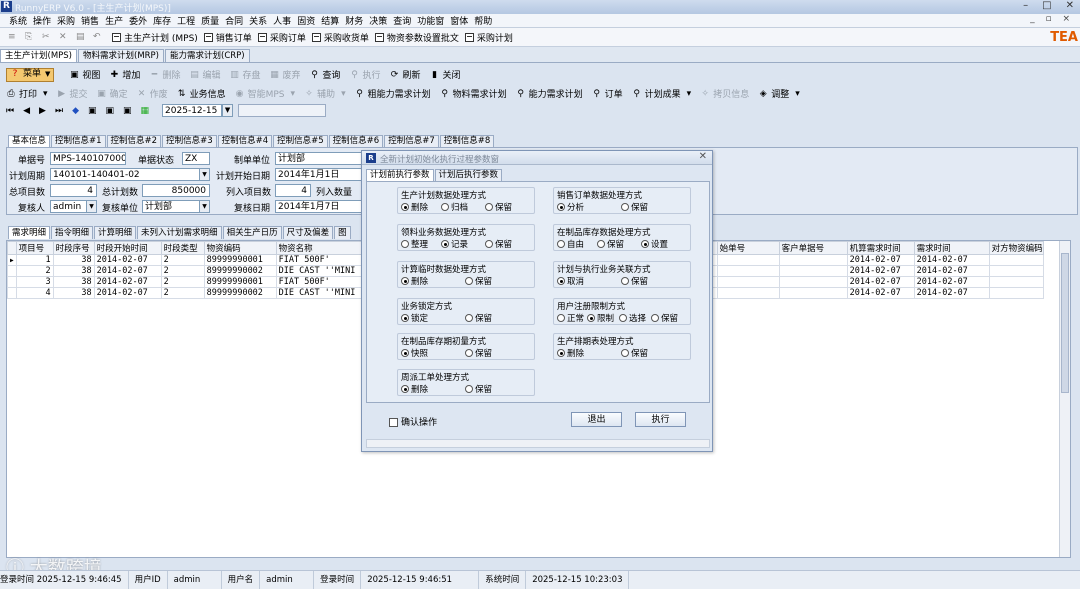 The width and height of the screenshot is (1080, 589). What do you see at coordinates (537, 158) in the screenshot?
I see `dialog-titlebar: R 全新计划初始化执行过程参数窗 ✕` at bounding box center [537, 158].